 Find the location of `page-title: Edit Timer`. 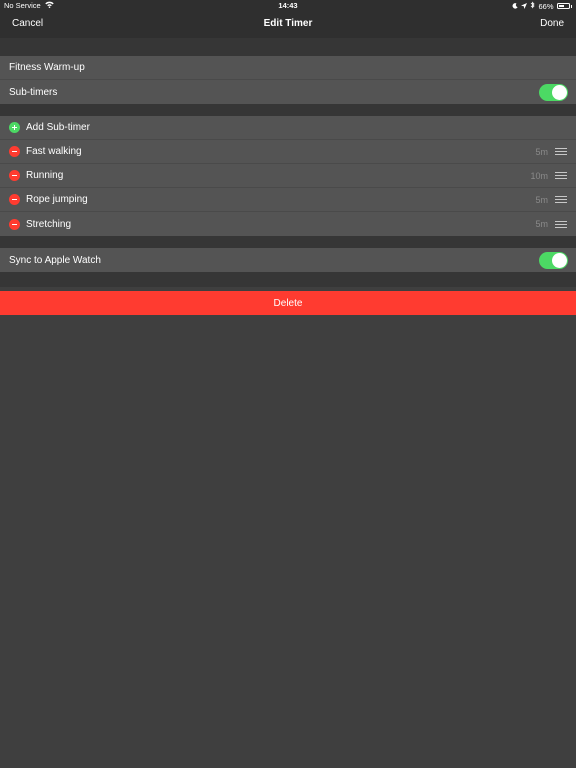

page-title: Edit Timer is located at coordinates (288, 23).